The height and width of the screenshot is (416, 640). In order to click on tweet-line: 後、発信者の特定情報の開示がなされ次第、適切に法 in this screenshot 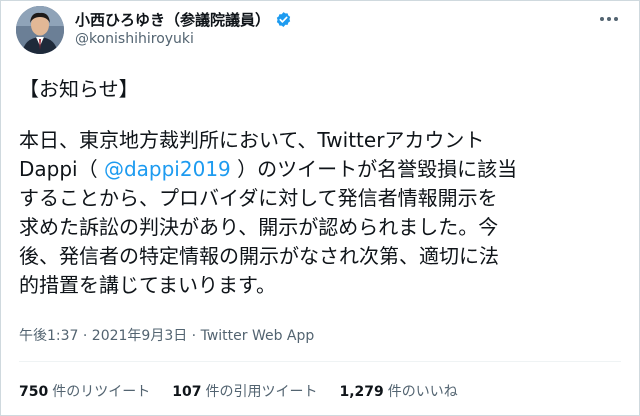, I will do `click(259, 256)`.